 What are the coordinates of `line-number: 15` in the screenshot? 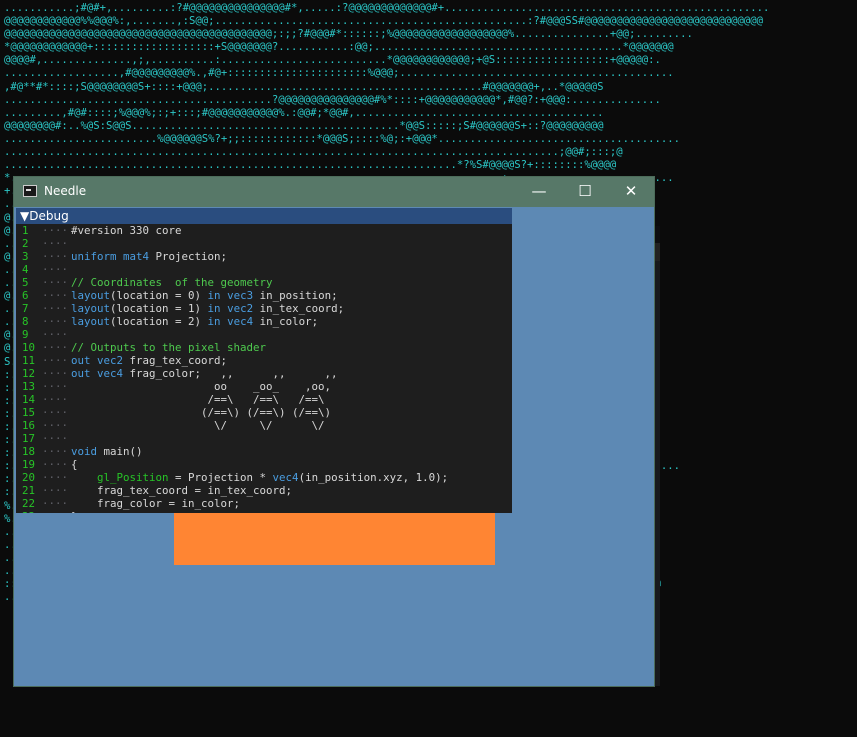 It's located at (29, 412).